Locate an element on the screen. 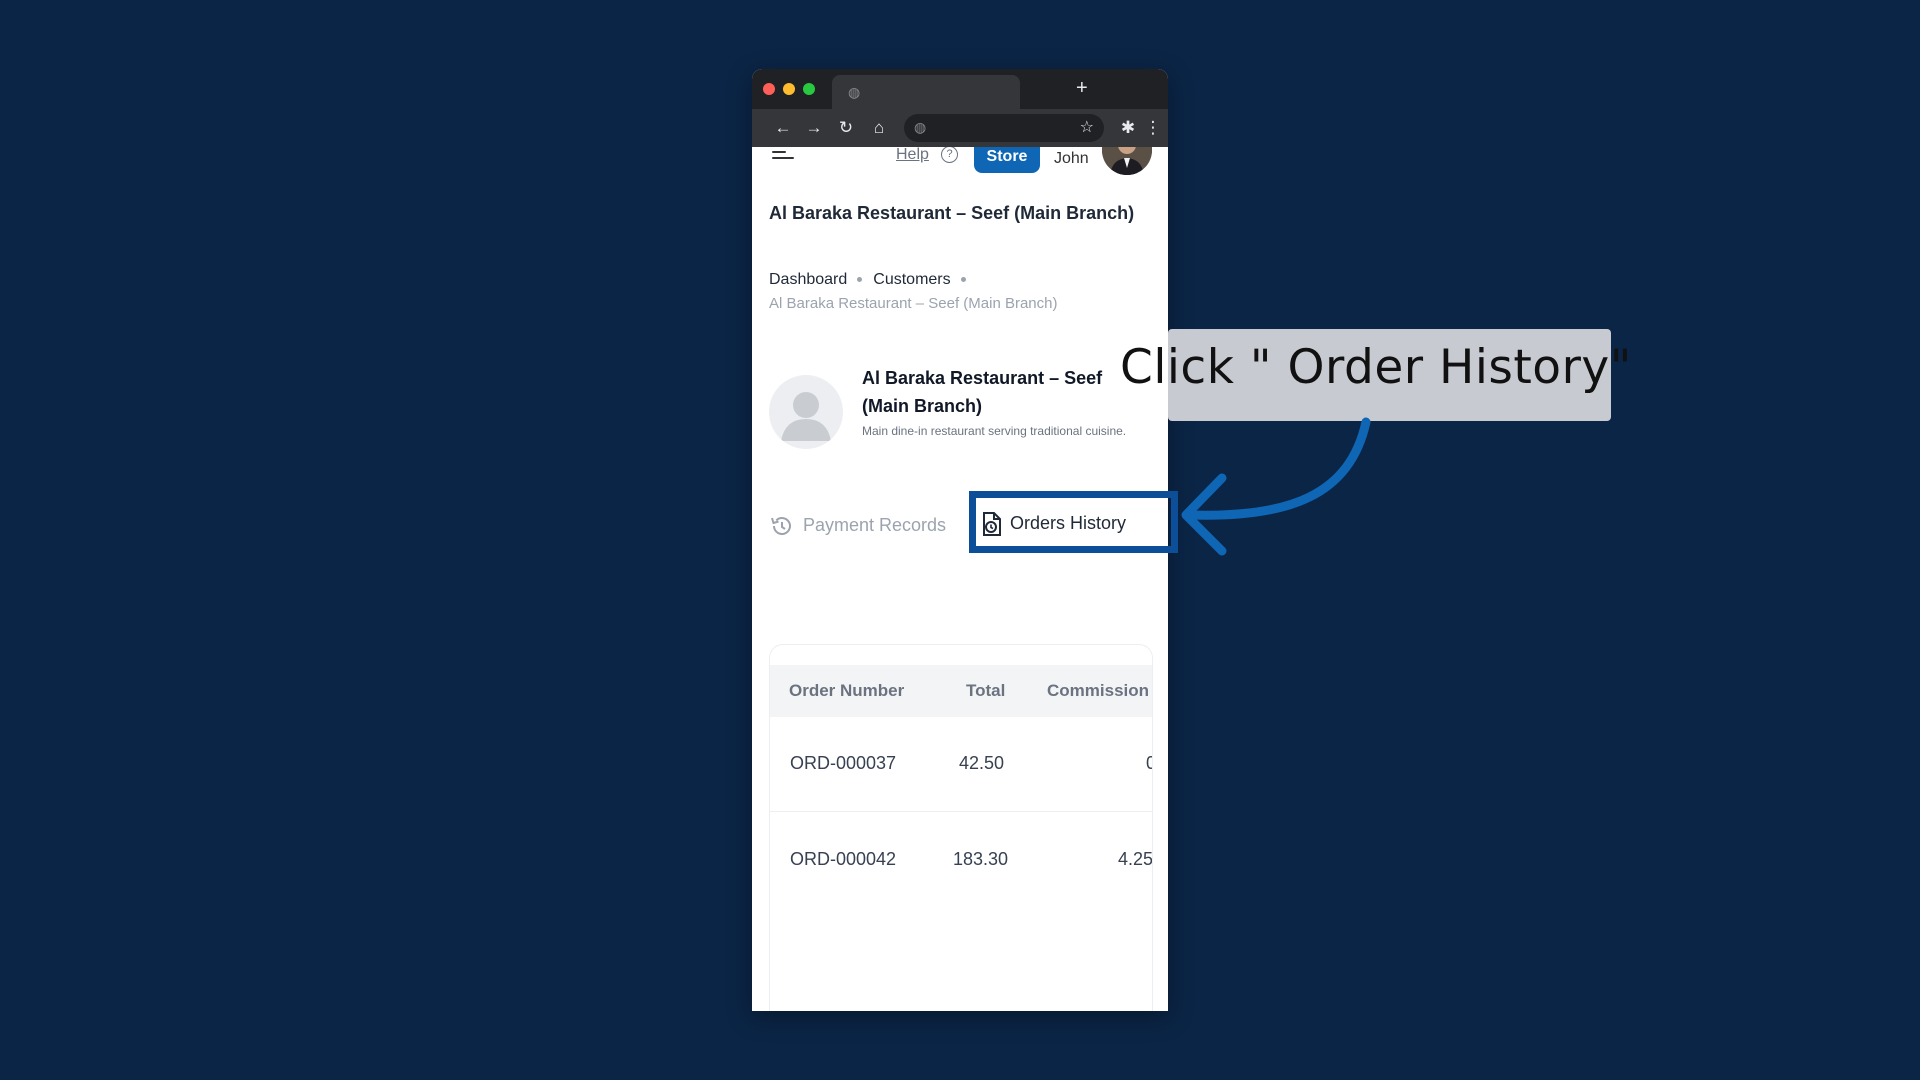 The image size is (1920, 1080). app-topbar: Help ? Store John is located at coordinates (960, 169).